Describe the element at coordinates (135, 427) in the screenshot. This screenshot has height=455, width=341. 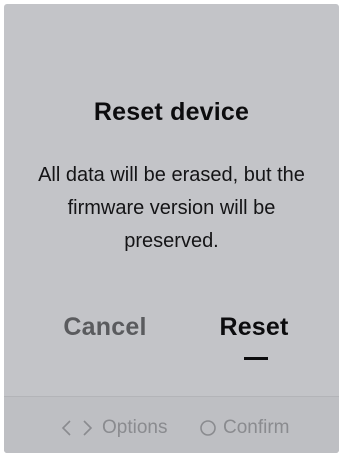
I see `options-label: Options` at that location.